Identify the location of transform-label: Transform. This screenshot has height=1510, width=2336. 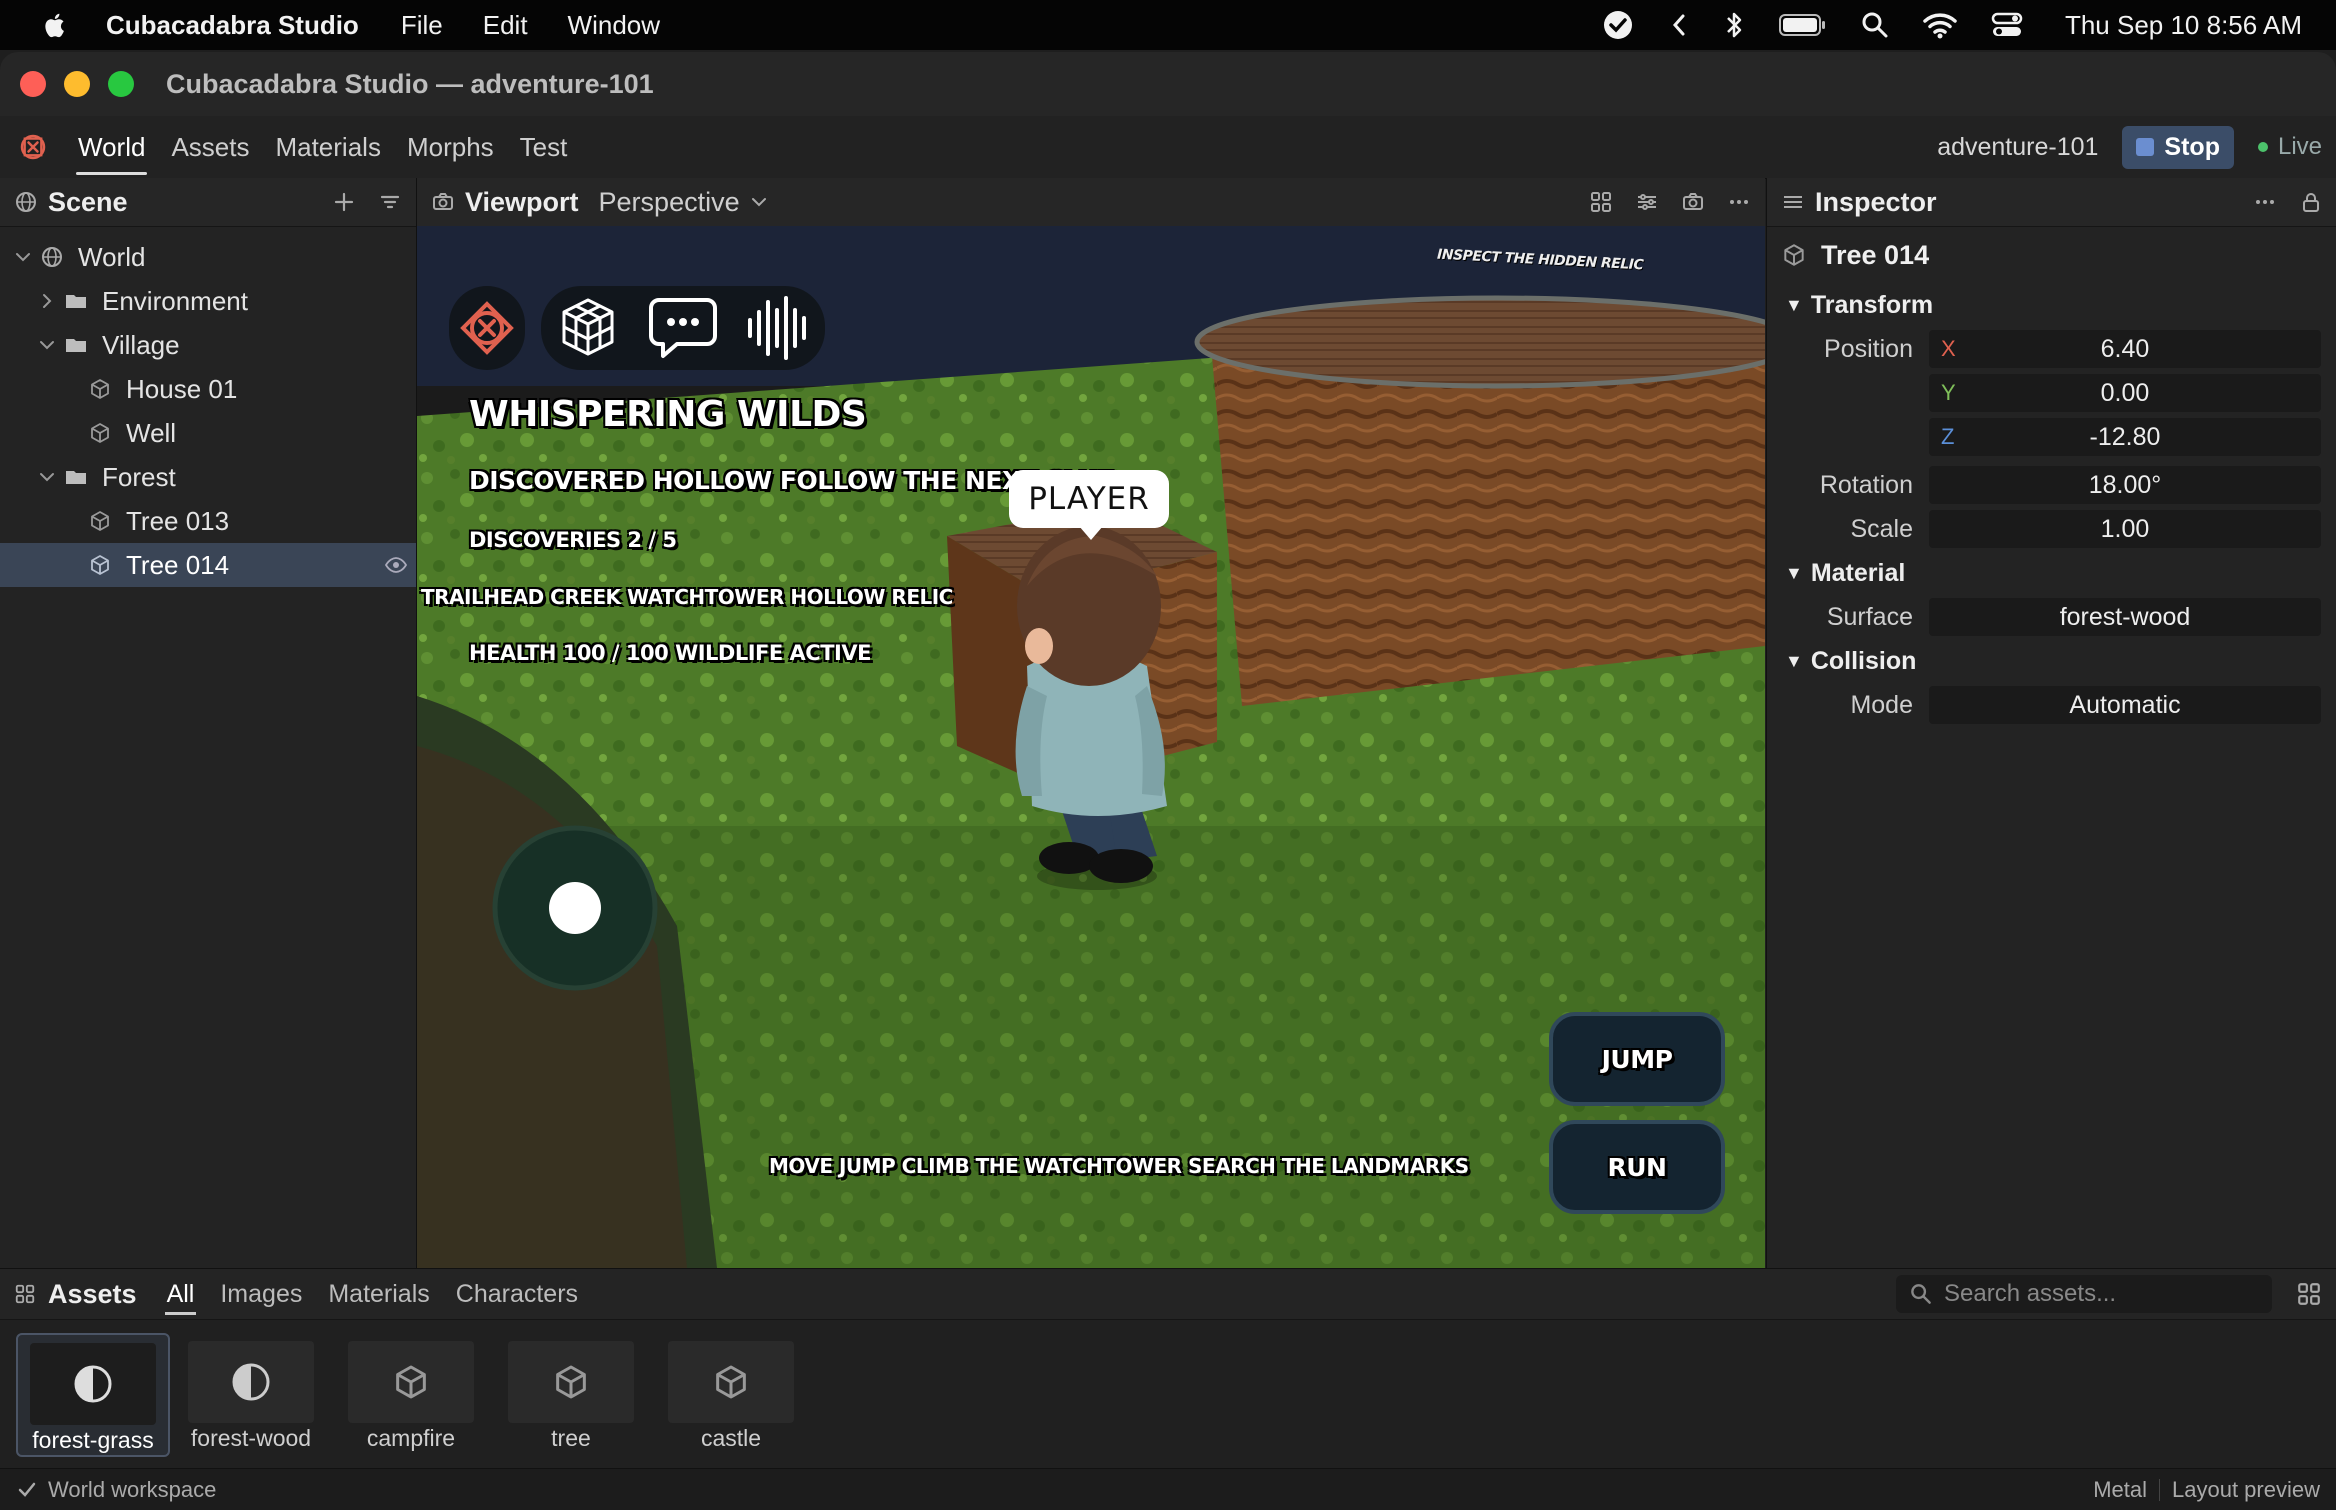
(1872, 304).